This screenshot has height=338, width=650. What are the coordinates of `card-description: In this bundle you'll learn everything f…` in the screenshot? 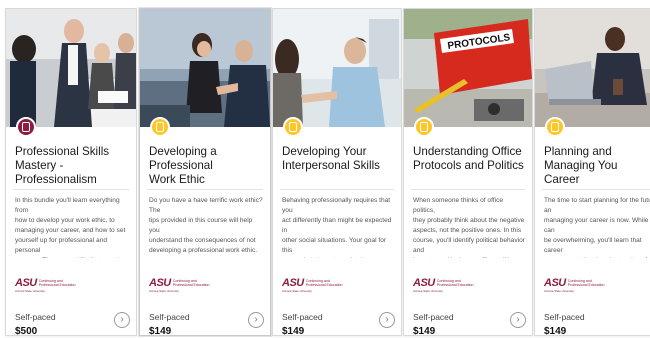 It's located at (70, 227).